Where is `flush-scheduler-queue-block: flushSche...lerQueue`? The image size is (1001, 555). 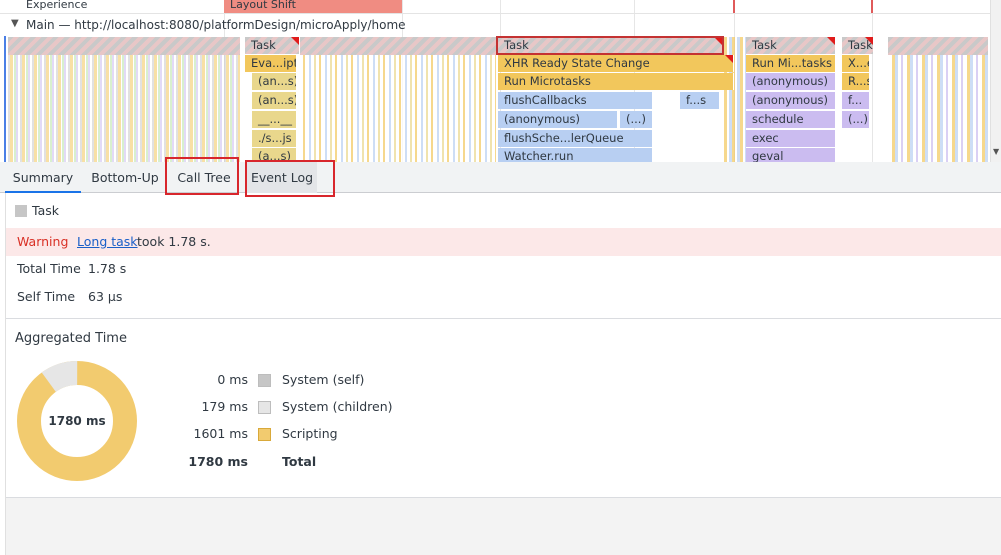
flush-scheduler-queue-block: flushSche...lerQueue is located at coordinates (575, 138).